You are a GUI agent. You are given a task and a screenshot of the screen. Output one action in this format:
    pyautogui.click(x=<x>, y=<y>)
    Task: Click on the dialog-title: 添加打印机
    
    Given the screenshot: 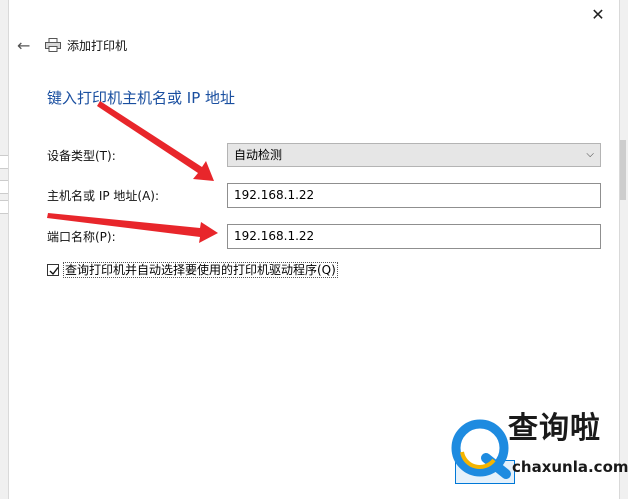 What is the action you would take?
    pyautogui.click(x=97, y=46)
    